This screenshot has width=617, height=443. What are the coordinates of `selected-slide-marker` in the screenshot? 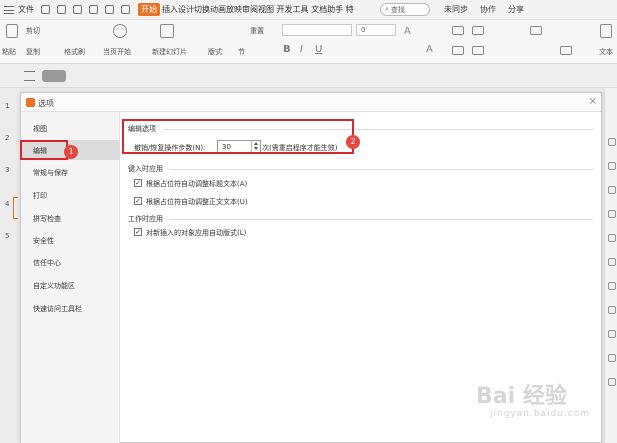 It's located at (15, 208).